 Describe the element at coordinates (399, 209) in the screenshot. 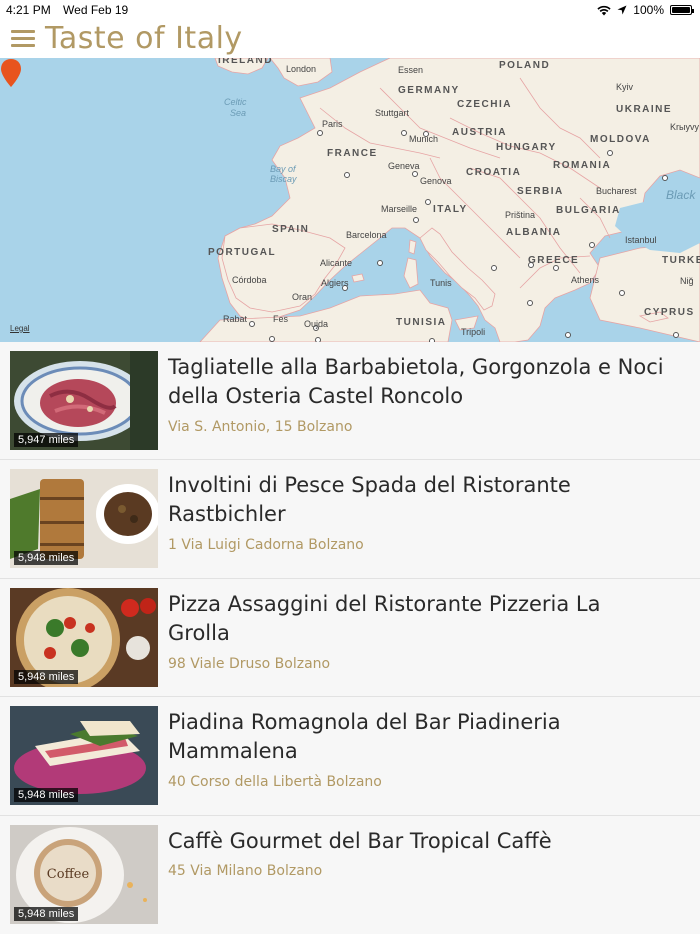

I see `map-city-marseille: Marseille` at that location.